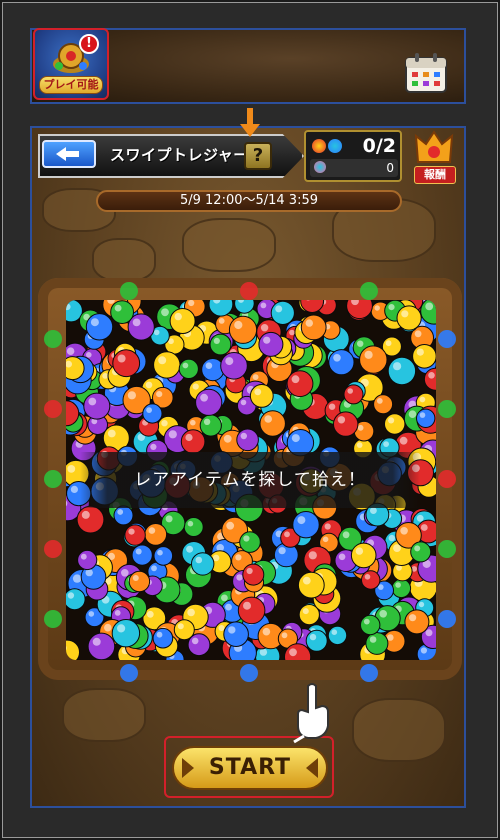  I want to click on instruction-banner: レアアイテムを探して拾え！, so click(250, 480).